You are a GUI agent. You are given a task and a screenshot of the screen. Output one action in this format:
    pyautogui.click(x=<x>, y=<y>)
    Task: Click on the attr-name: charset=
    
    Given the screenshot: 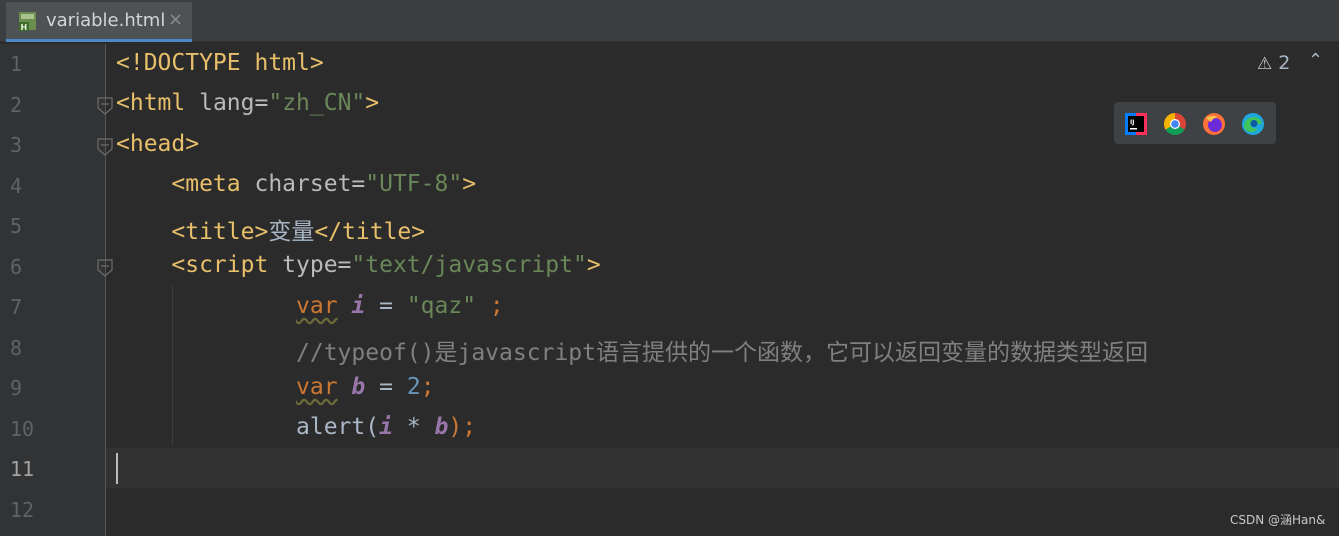 What is the action you would take?
    pyautogui.click(x=310, y=184)
    